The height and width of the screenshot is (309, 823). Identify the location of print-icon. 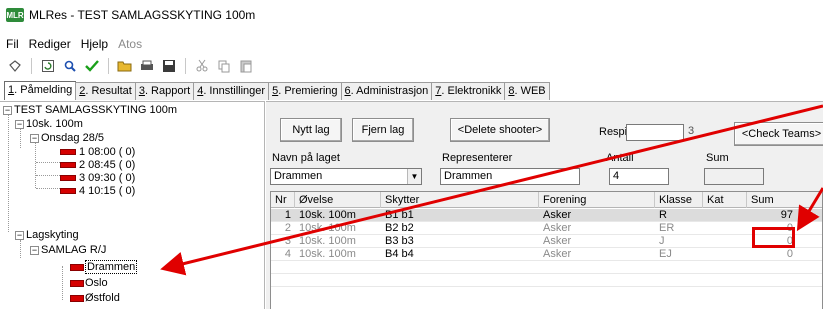
(147, 66).